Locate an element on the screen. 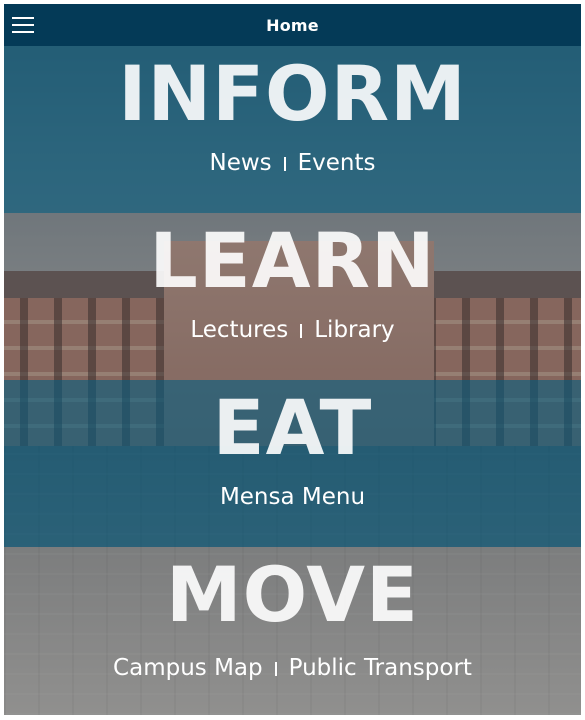  tile-links-learn: Lectures Library is located at coordinates (292, 330).